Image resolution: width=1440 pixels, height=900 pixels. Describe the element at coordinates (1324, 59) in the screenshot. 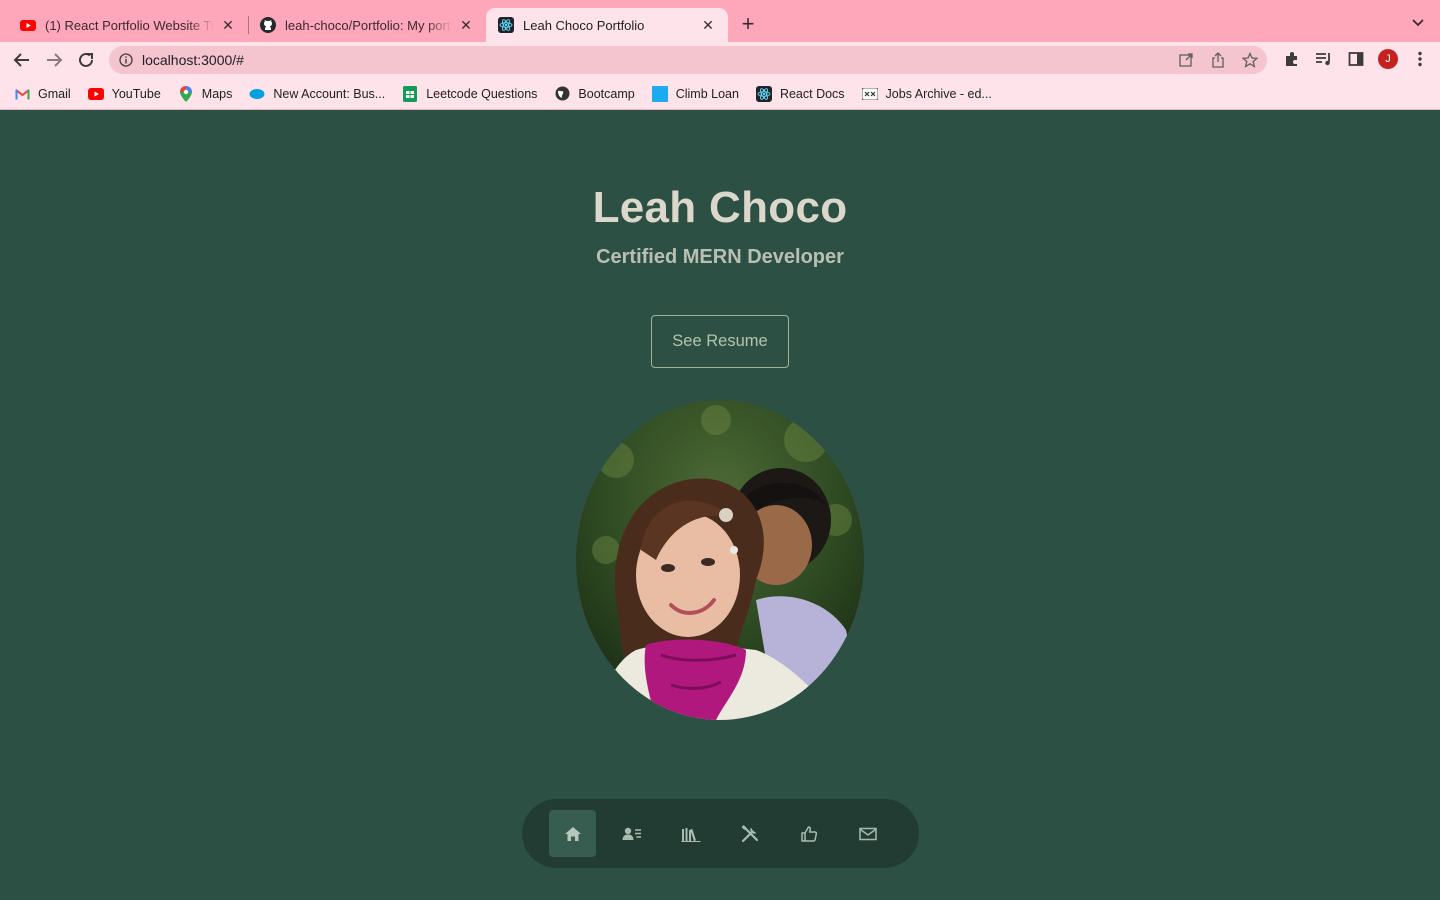

I see `media-control-icon` at that location.